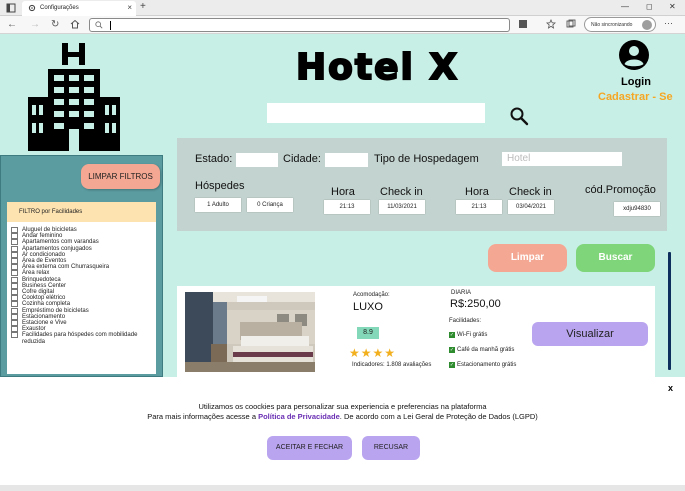 Image resolution: width=685 pixels, height=491 pixels. I want to click on maximize-button: ◻, so click(649, 6).